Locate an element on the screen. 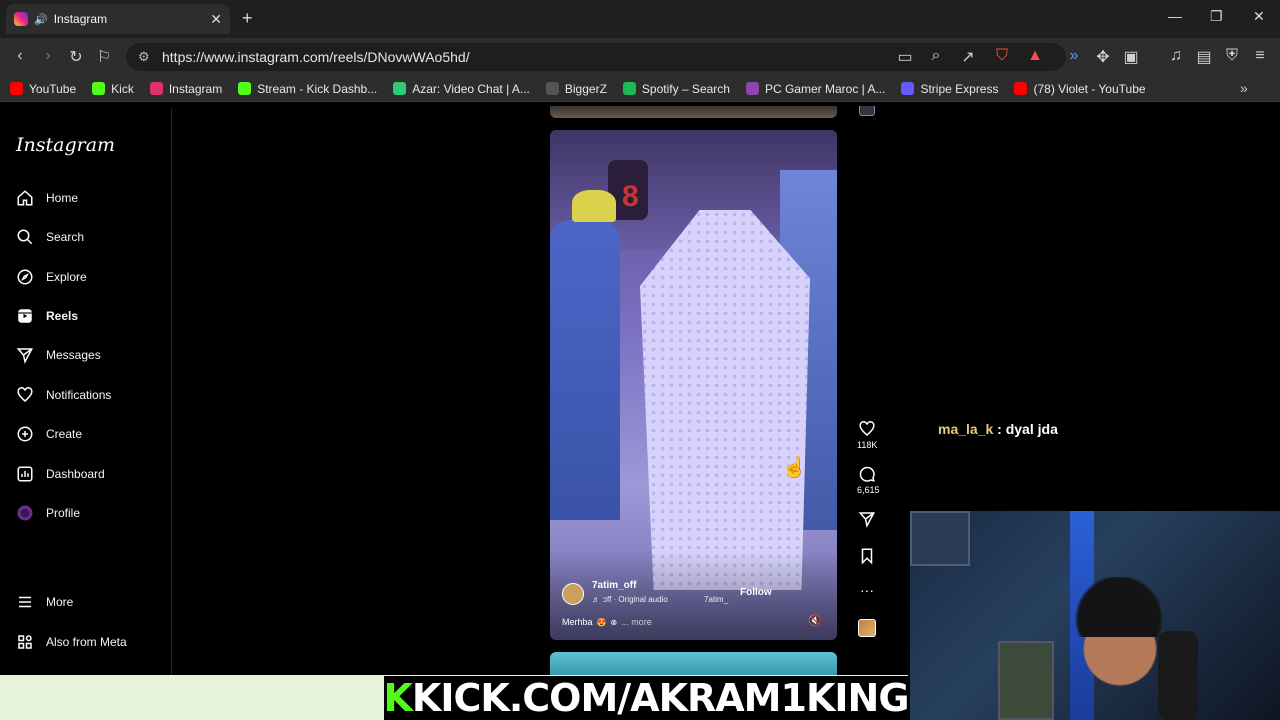 The height and width of the screenshot is (720, 1280). close-tab-icon: ✕ is located at coordinates (216, 19).